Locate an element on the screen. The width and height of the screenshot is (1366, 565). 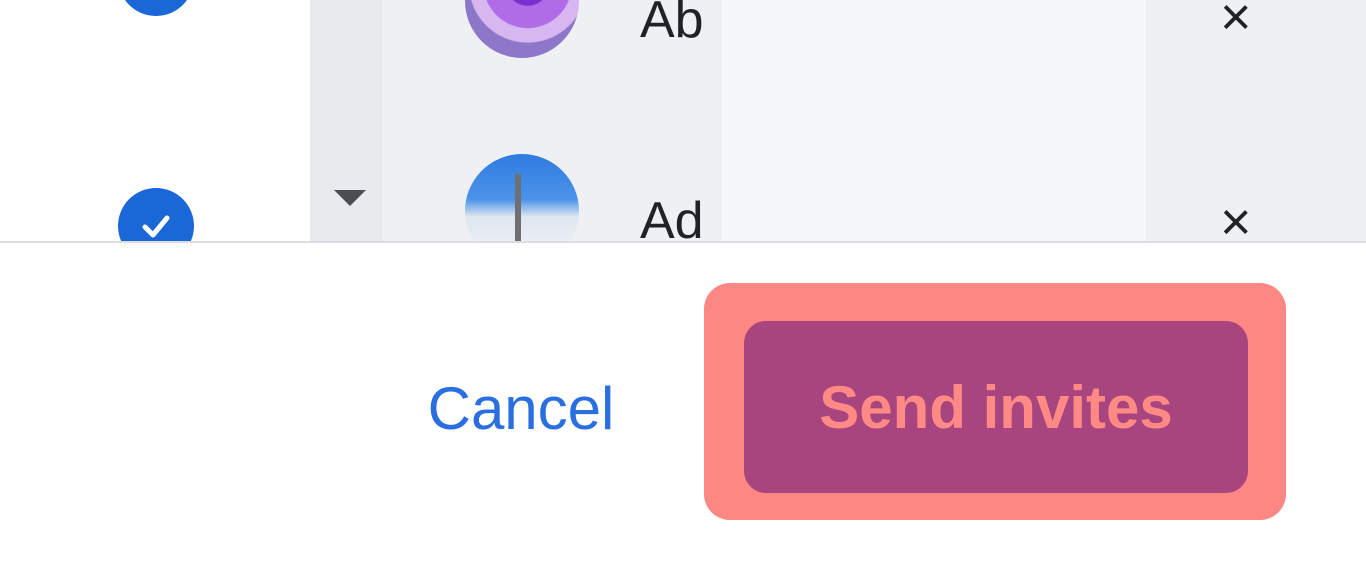
user-name: Ad is located at coordinates (672, 218).